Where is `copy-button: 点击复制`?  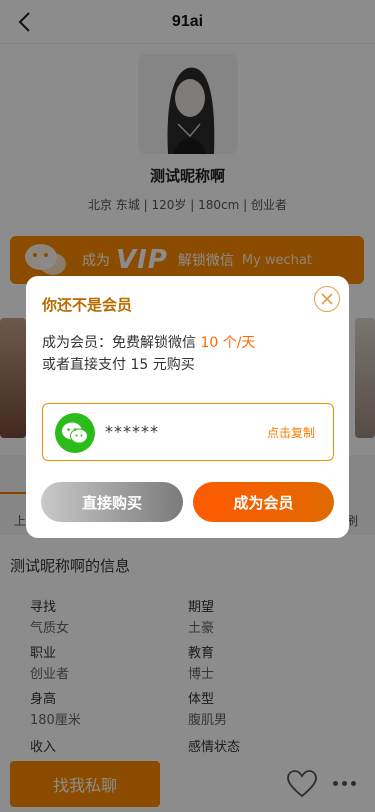 copy-button: 点击复制 is located at coordinates (291, 432).